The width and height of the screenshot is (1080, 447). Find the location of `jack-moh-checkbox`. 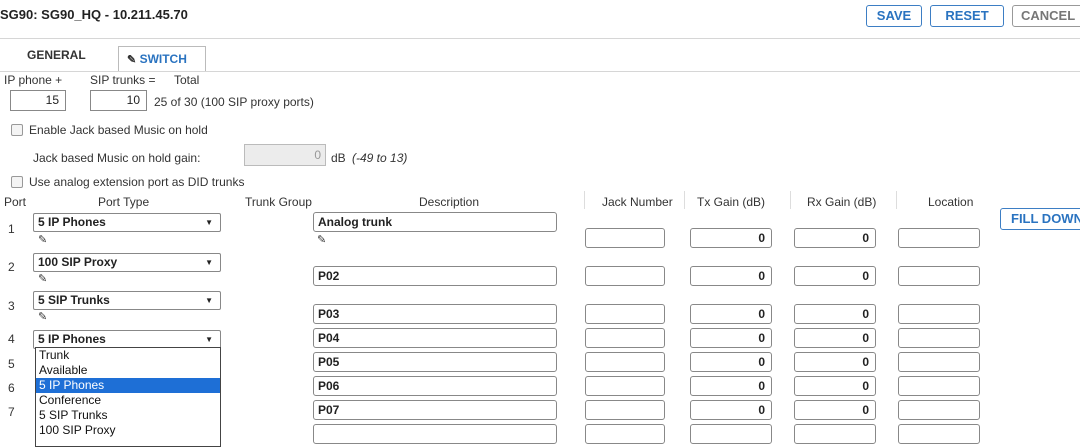

jack-moh-checkbox is located at coordinates (17, 130).